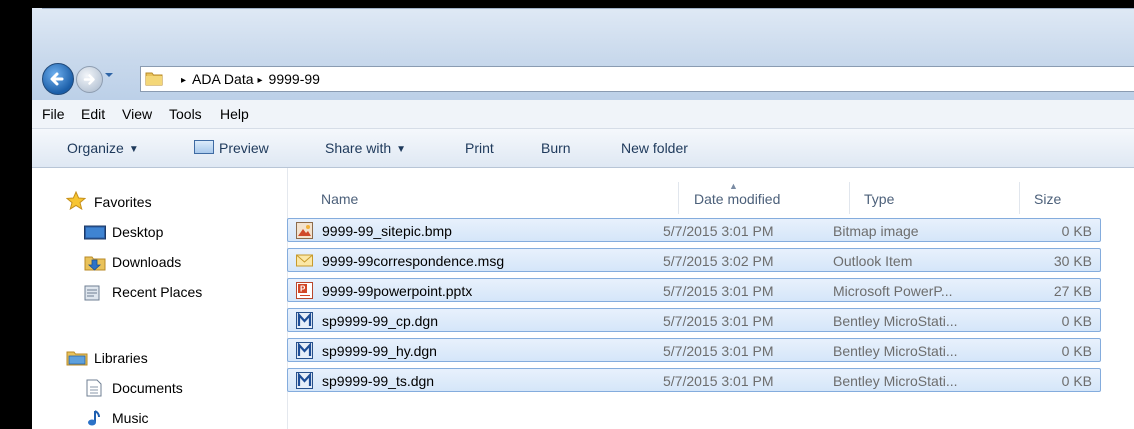  Describe the element at coordinates (157, 292) in the screenshot. I see `nav-recent-places: Recent Places` at that location.